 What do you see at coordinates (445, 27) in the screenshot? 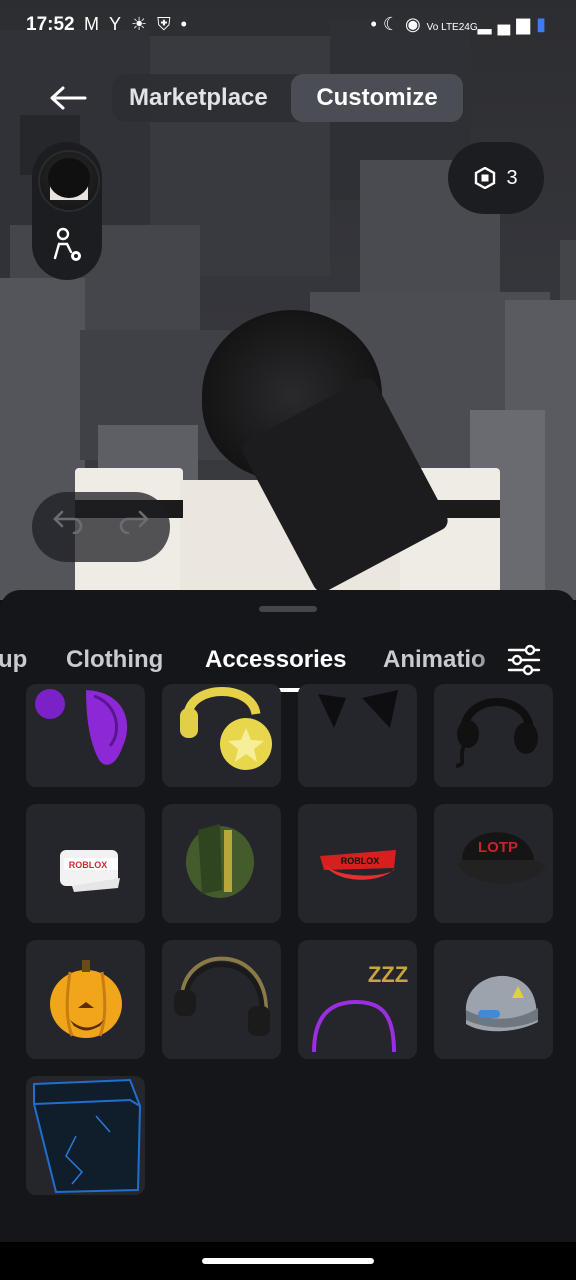
I see `volte-icon: Vo LTE2` at bounding box center [445, 27].